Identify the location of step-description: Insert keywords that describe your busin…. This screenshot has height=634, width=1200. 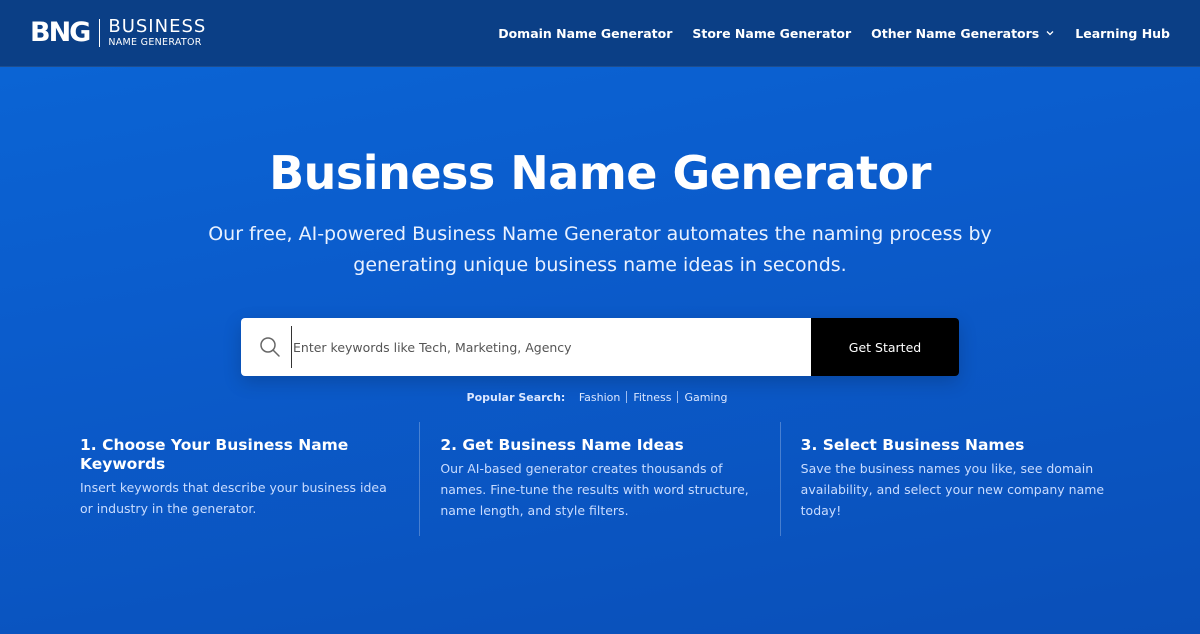
(233, 498).